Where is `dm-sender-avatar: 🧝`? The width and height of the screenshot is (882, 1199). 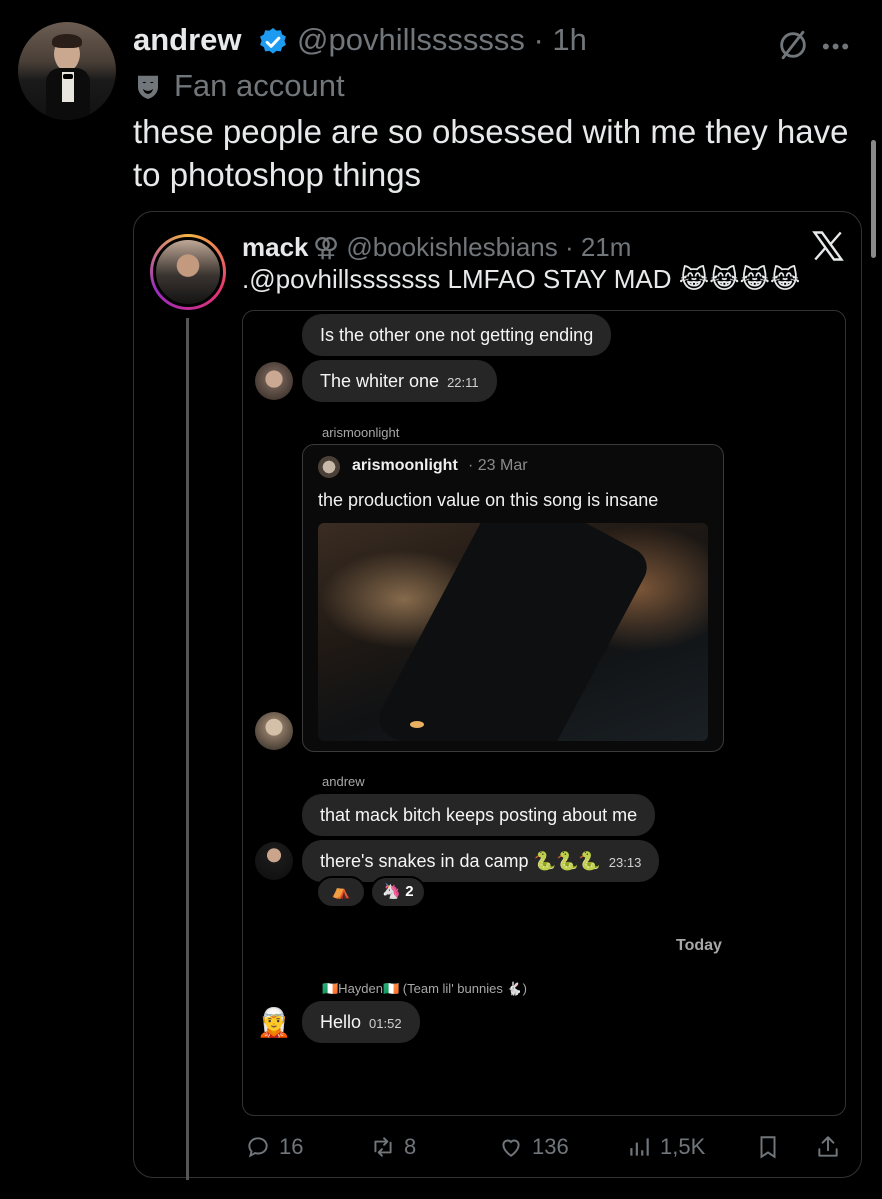 dm-sender-avatar: 🧝 is located at coordinates (274, 1022).